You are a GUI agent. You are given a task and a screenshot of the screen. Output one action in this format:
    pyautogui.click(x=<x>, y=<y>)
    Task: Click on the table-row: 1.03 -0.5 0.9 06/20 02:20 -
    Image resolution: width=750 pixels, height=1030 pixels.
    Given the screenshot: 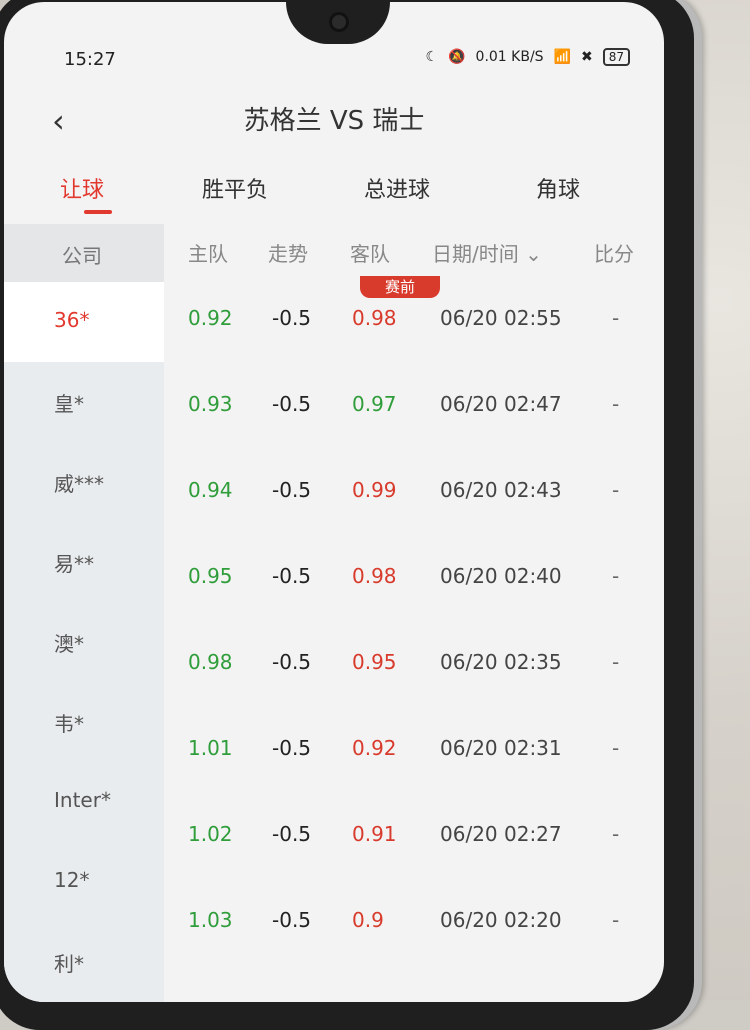 What is the action you would take?
    pyautogui.click(x=414, y=929)
    